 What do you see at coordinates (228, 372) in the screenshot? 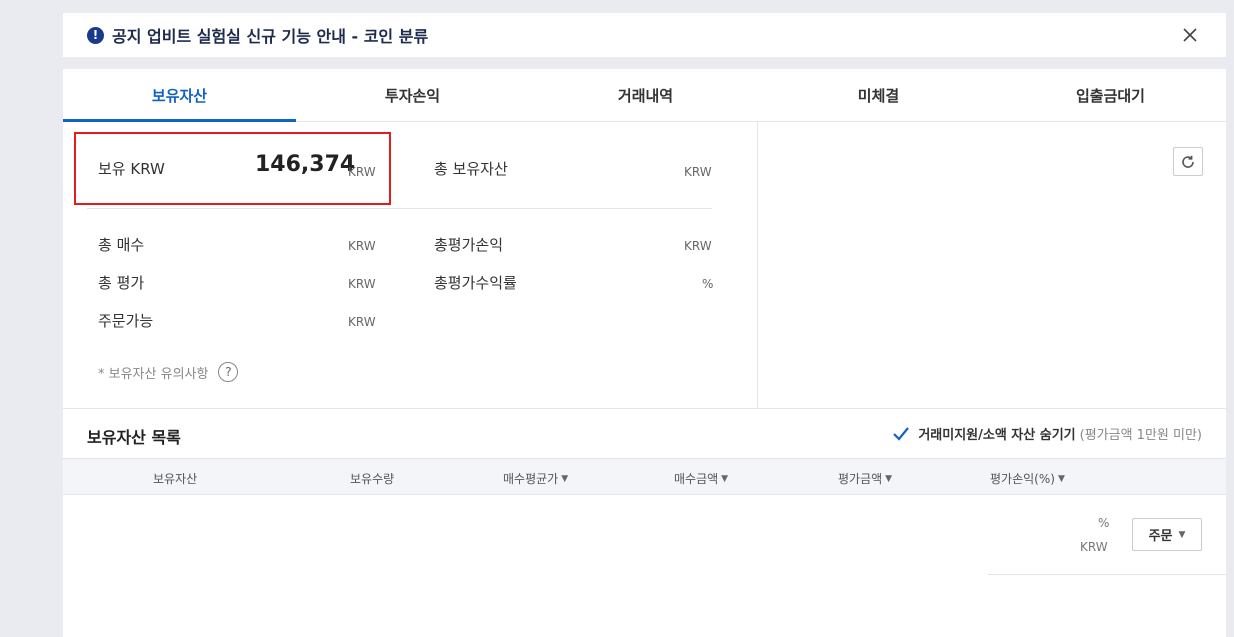
I see `help-icon: ?` at bounding box center [228, 372].